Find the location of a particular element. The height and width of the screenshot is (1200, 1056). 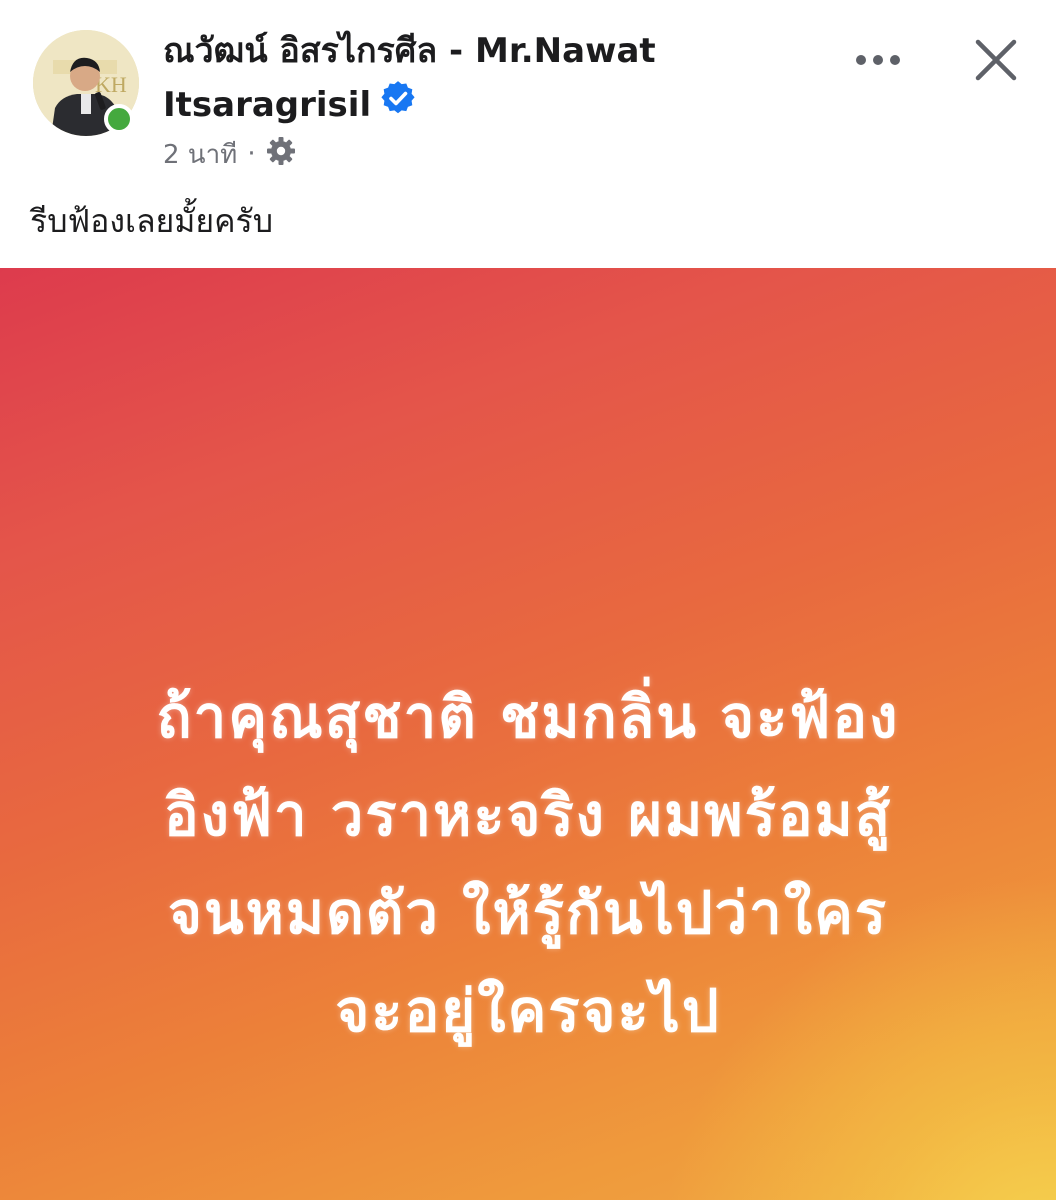

post-meta: 2 นาที · is located at coordinates (229, 154).